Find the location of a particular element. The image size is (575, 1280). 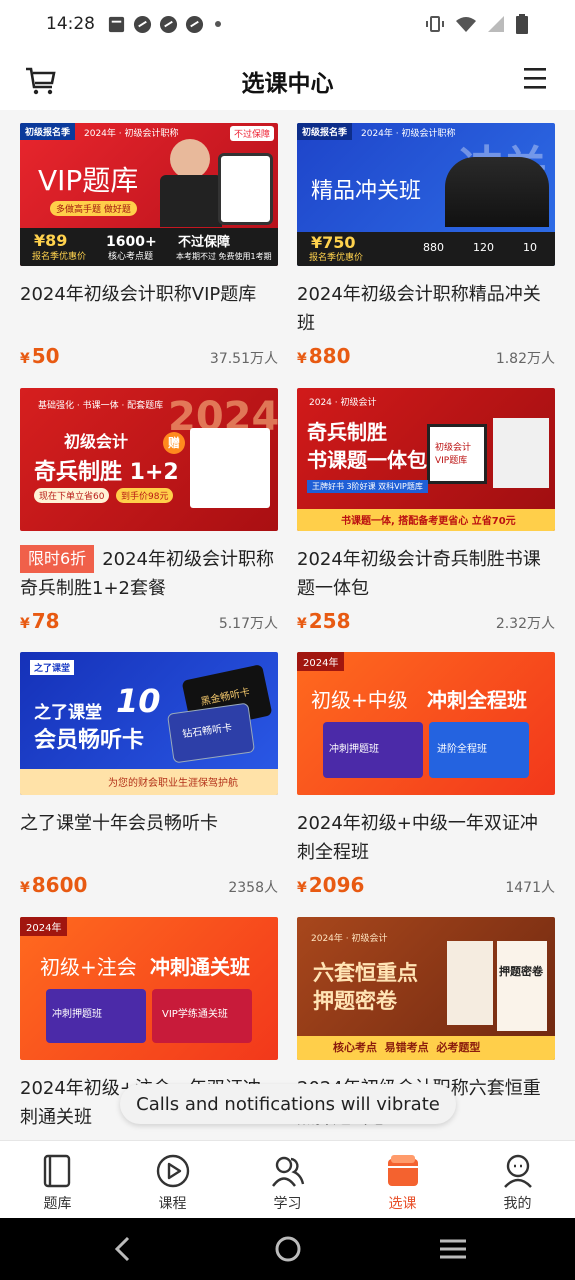

thumb-headline2: 冲刺全程班 is located at coordinates (477, 700).